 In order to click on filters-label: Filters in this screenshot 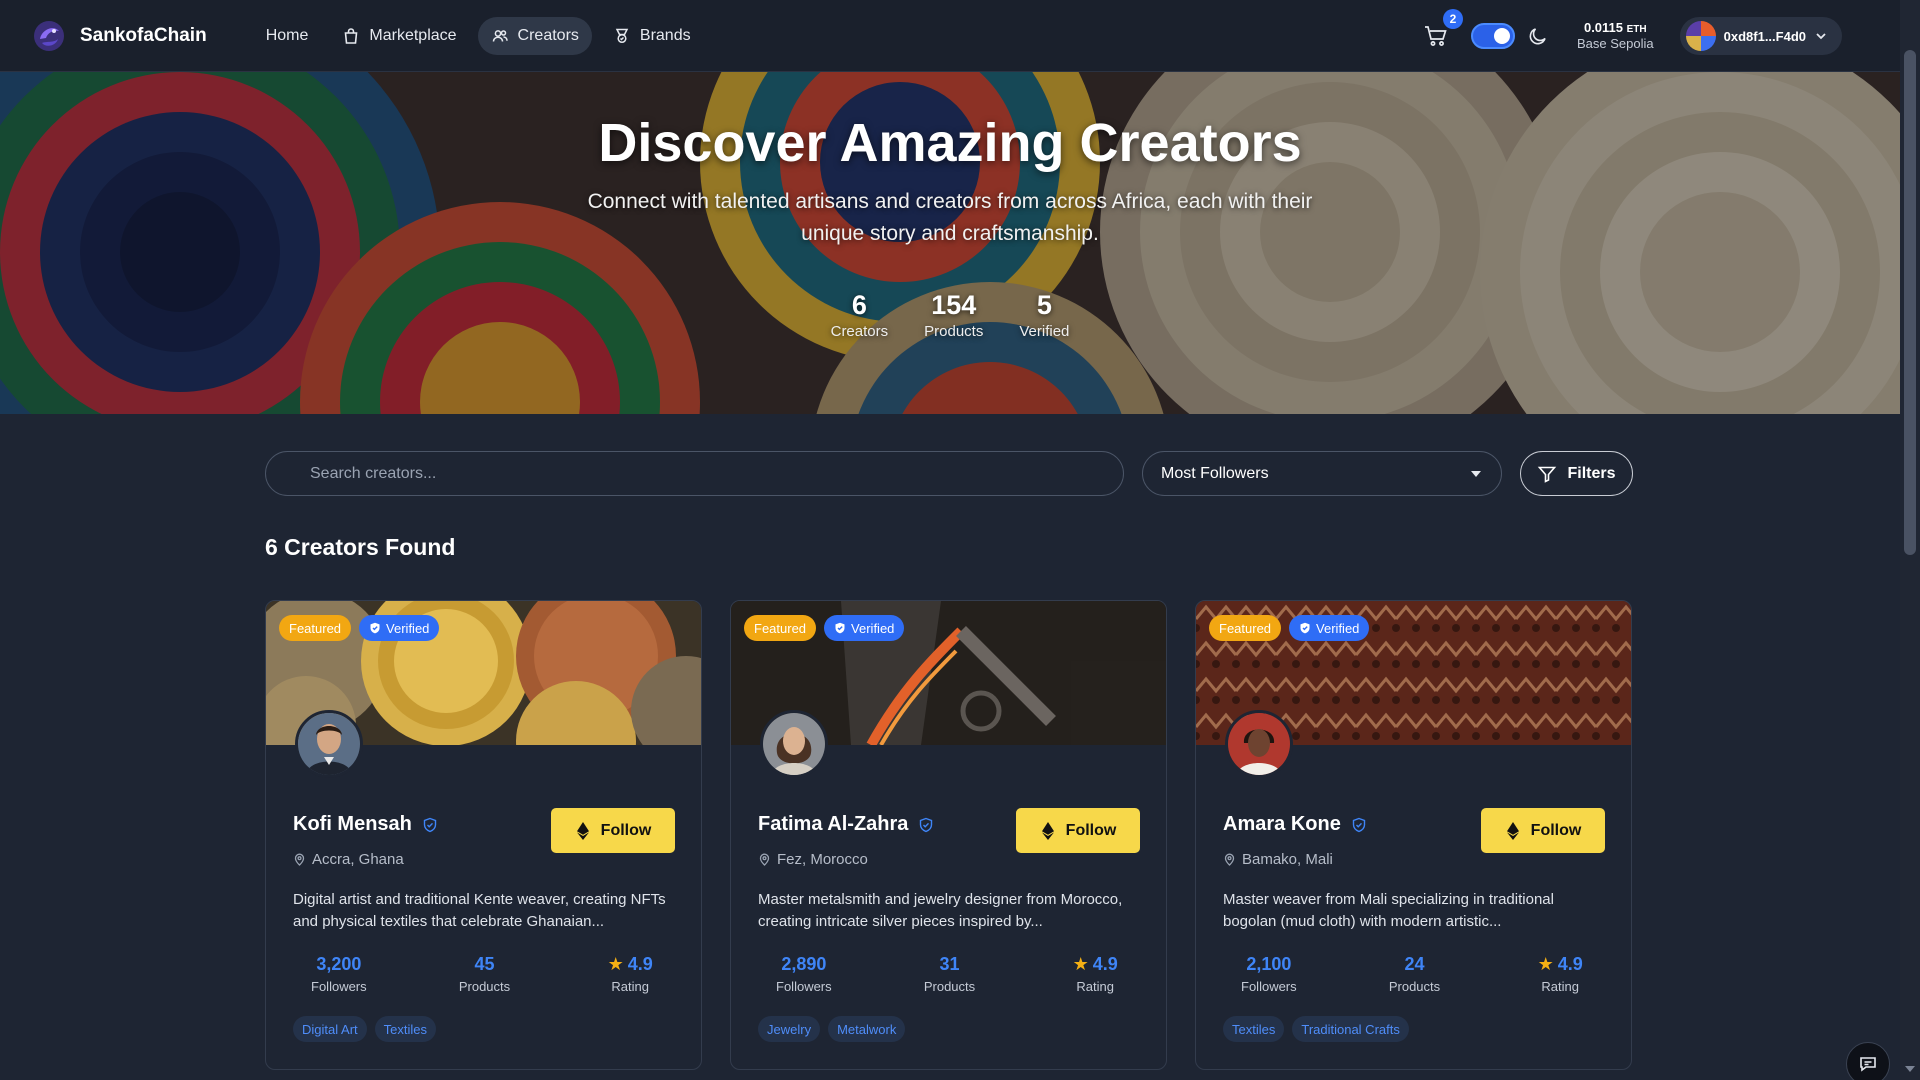, I will do `click(1591, 473)`.